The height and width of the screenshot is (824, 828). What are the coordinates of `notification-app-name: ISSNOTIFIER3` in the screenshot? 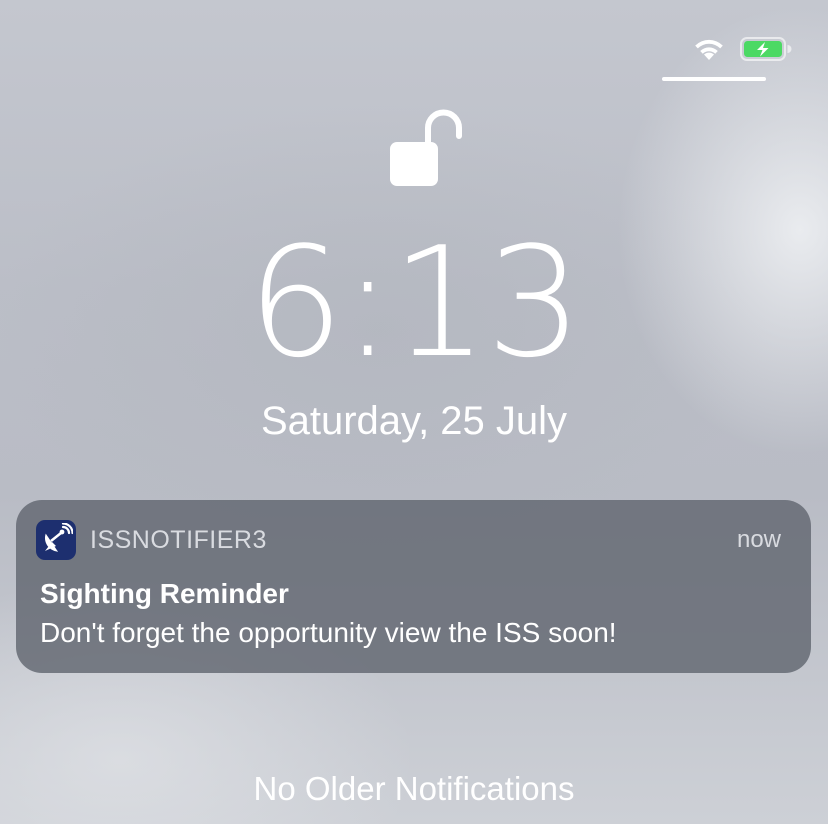 It's located at (178, 539).